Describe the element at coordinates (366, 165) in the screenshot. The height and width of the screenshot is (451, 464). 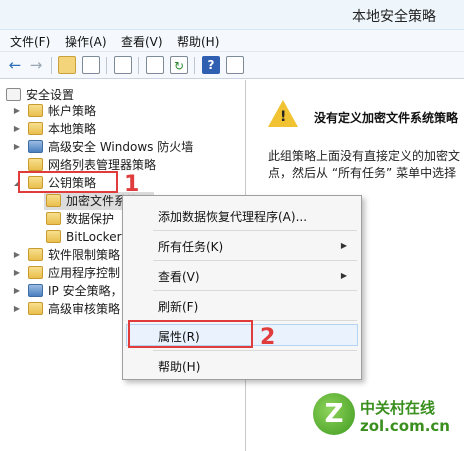
I see `detail-body: 此组策略上面没有直接定义的加密文 点，然后从 “所有任务” 菜单中选择` at that location.